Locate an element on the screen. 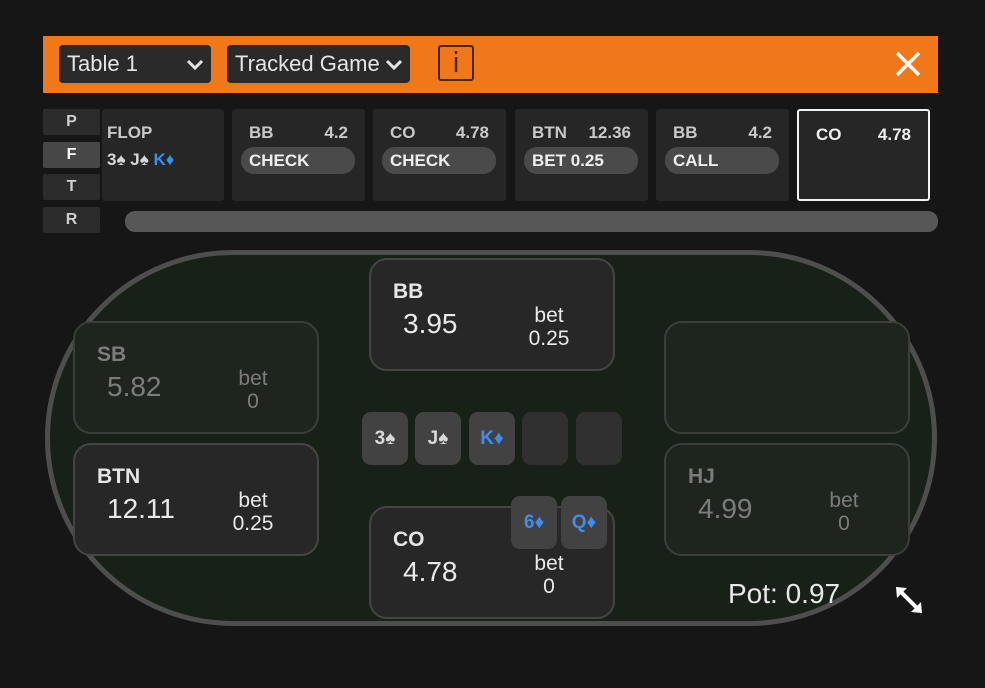 Image resolution: width=985 pixels, height=688 pixels. history-action-card: CO 4.78 CHECK is located at coordinates (439, 155).